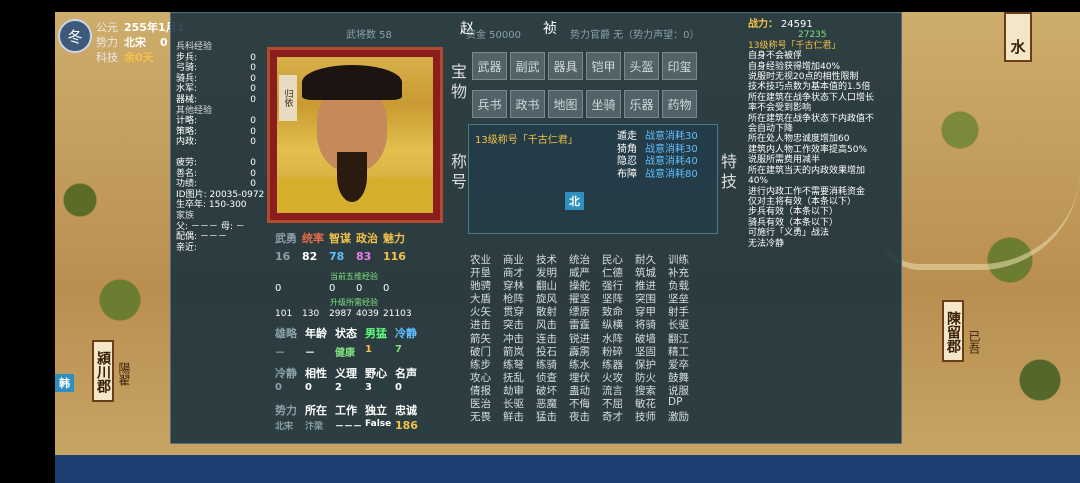  What do you see at coordinates (651, 285) in the screenshot?
I see `skill-item: 推进` at bounding box center [651, 285].